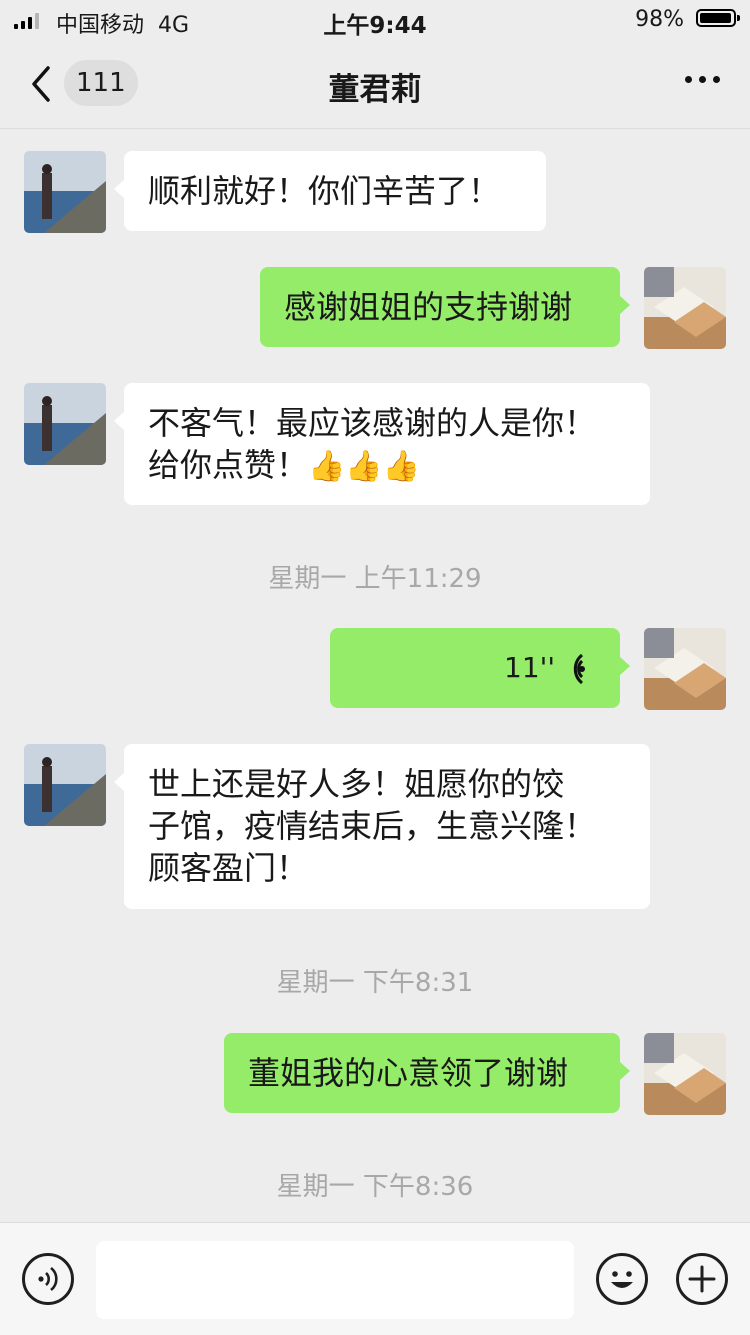  What do you see at coordinates (702, 79) in the screenshot?
I see `more-button` at bounding box center [702, 79].